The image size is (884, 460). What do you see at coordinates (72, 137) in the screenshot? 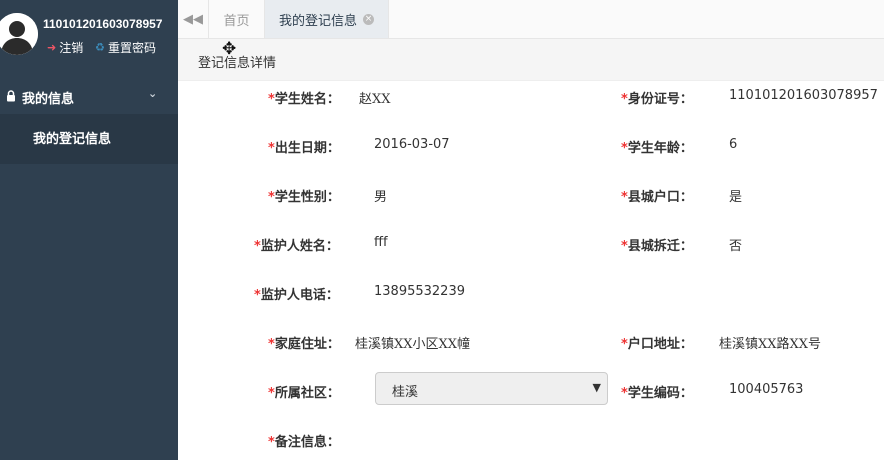
I see `sidebar-item-my-registration: 我的登记信息` at bounding box center [72, 137].